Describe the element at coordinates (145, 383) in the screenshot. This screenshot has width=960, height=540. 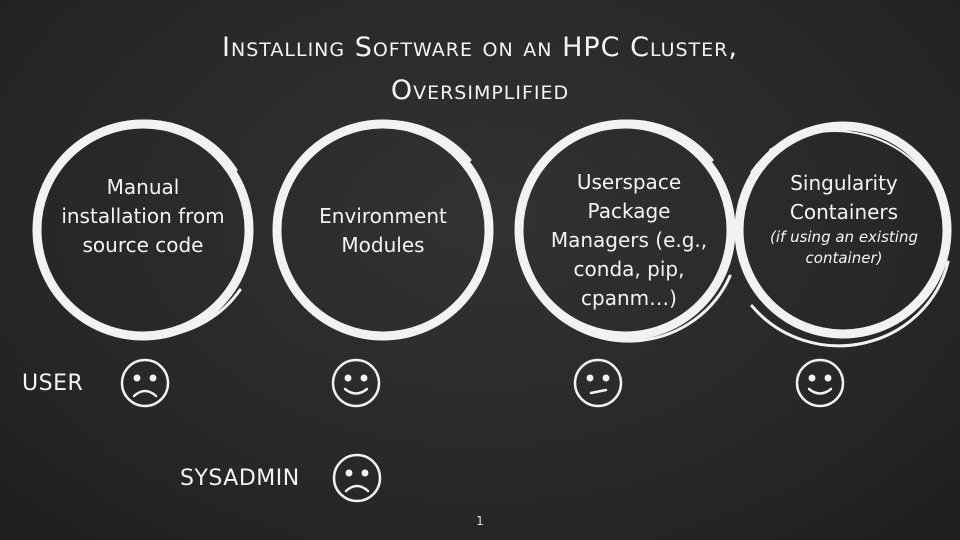
I see `user-face-manual` at that location.